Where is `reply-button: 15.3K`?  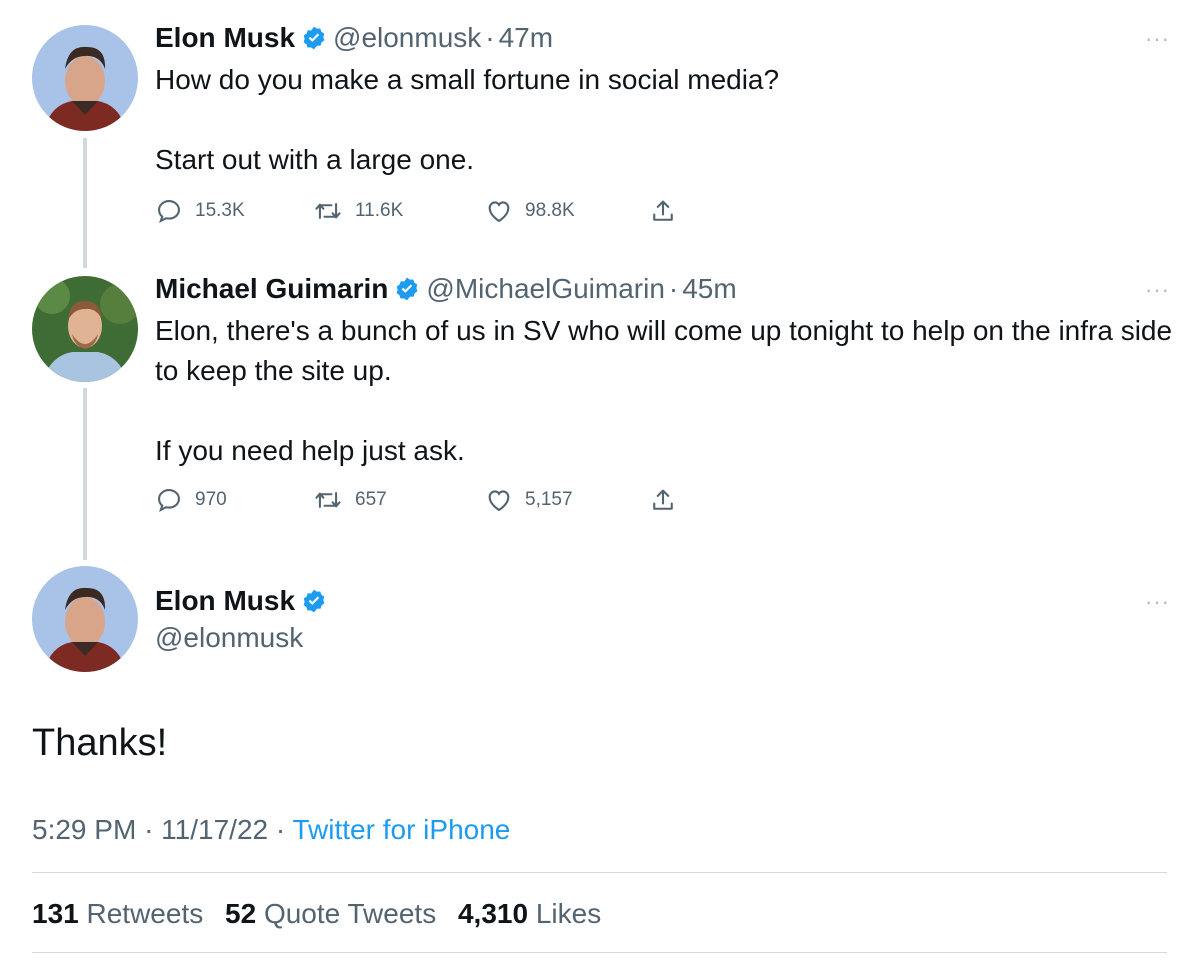 reply-button: 15.3K is located at coordinates (200, 211).